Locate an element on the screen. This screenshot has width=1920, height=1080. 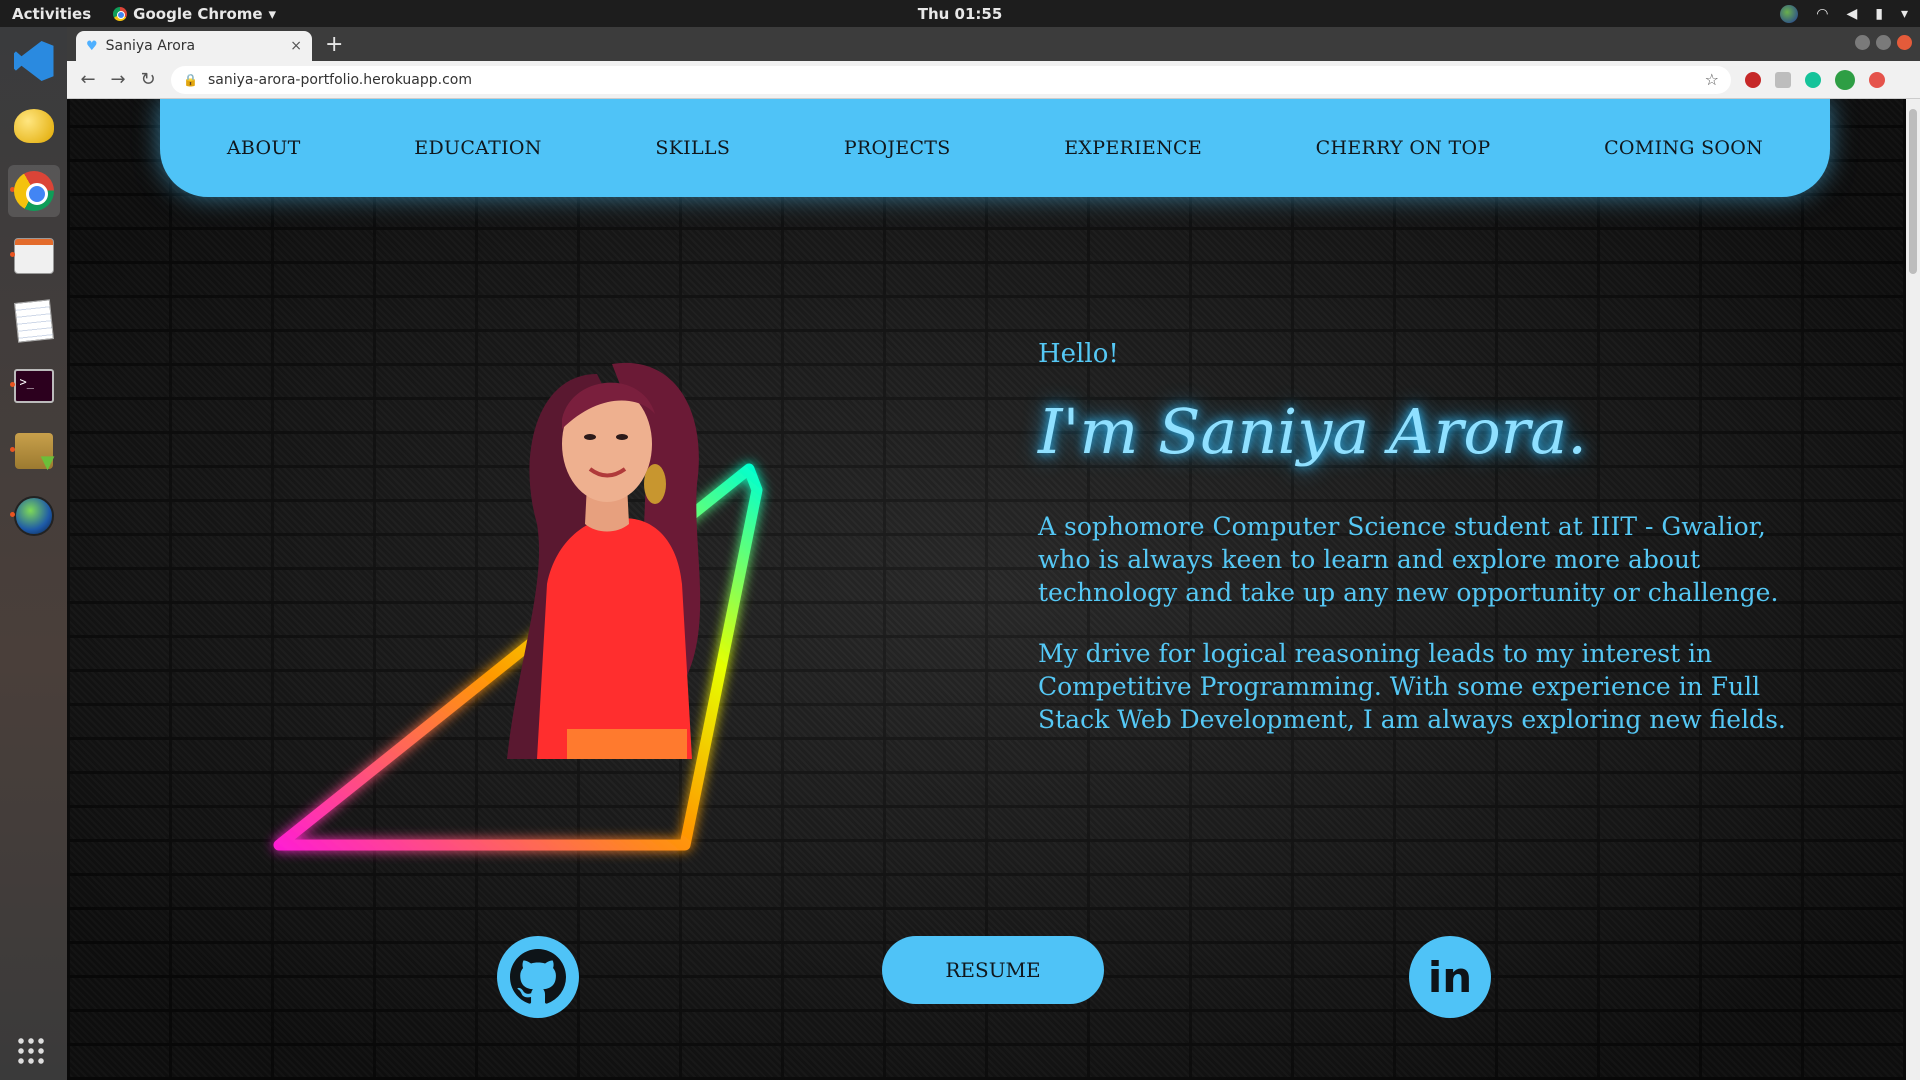
volume-icon: ◀ is located at coordinates (1851, 14).